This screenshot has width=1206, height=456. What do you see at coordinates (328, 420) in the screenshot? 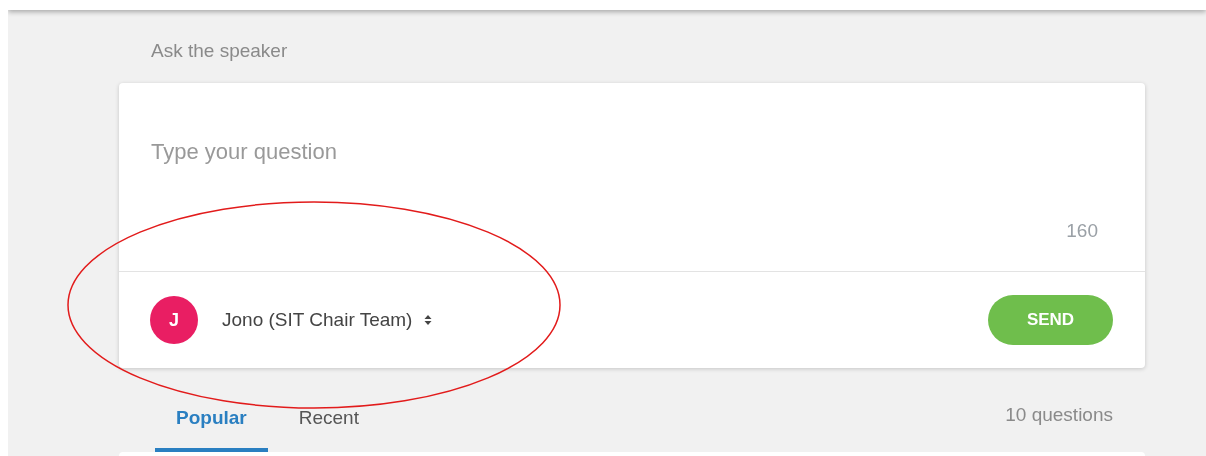
I see `tab: Recent` at bounding box center [328, 420].